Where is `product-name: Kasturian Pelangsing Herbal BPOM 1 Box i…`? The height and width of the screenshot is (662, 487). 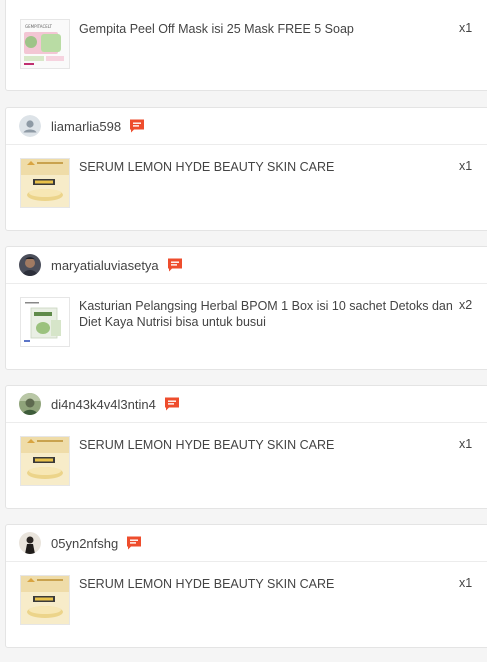 product-name: Kasturian Pelangsing Herbal BPOM 1 Box i… is located at coordinates (268, 314).